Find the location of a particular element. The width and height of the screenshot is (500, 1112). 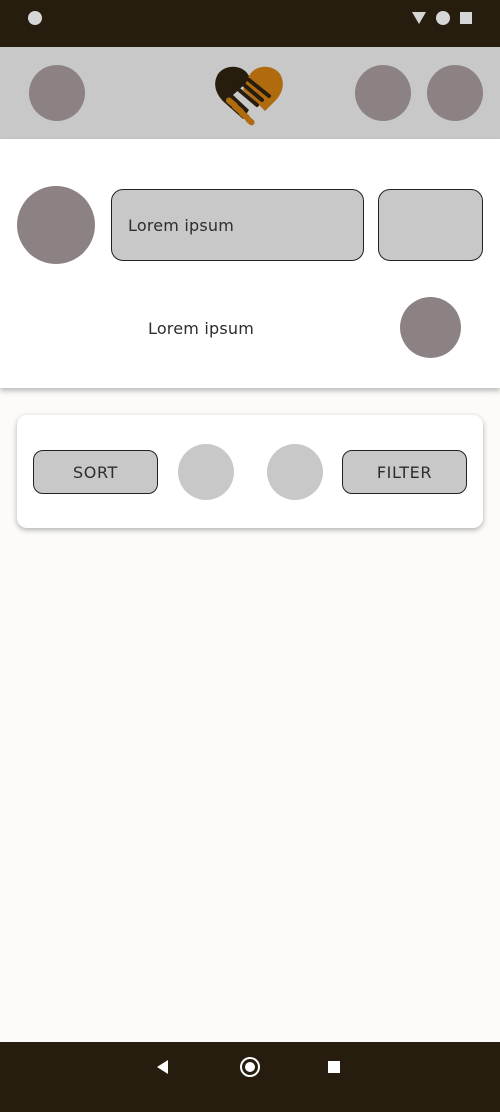

app-bar is located at coordinates (250, 93).